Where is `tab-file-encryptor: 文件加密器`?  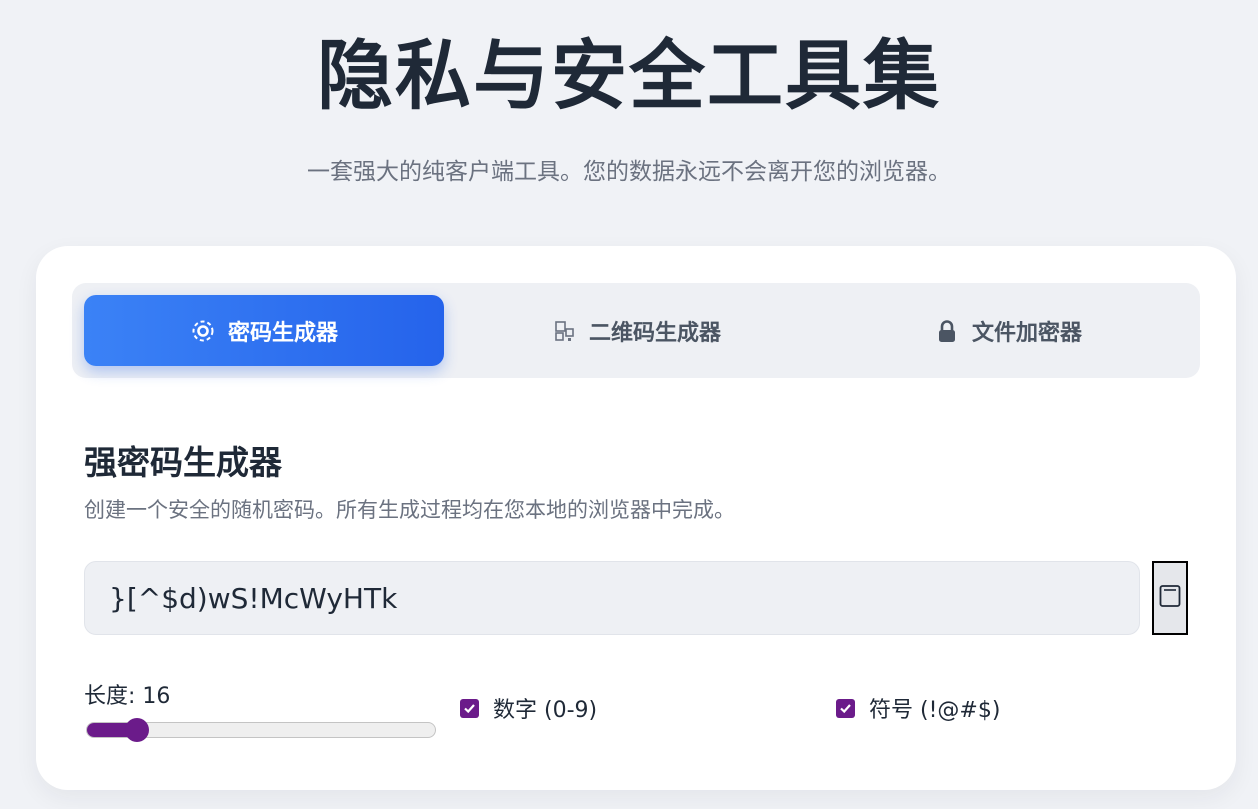 tab-file-encryptor: 文件加密器 is located at coordinates (1008, 330).